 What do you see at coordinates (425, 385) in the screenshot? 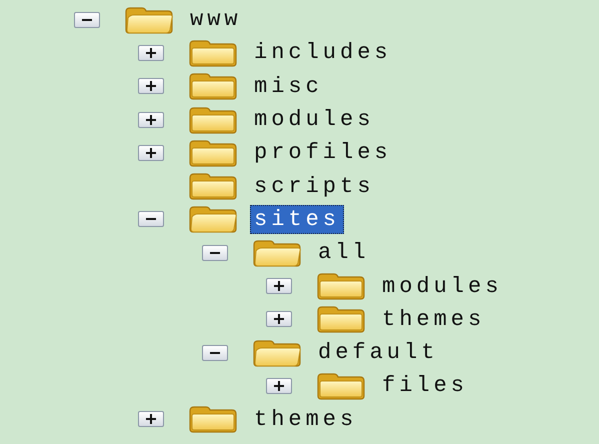
I see `folder-name: files` at bounding box center [425, 385].